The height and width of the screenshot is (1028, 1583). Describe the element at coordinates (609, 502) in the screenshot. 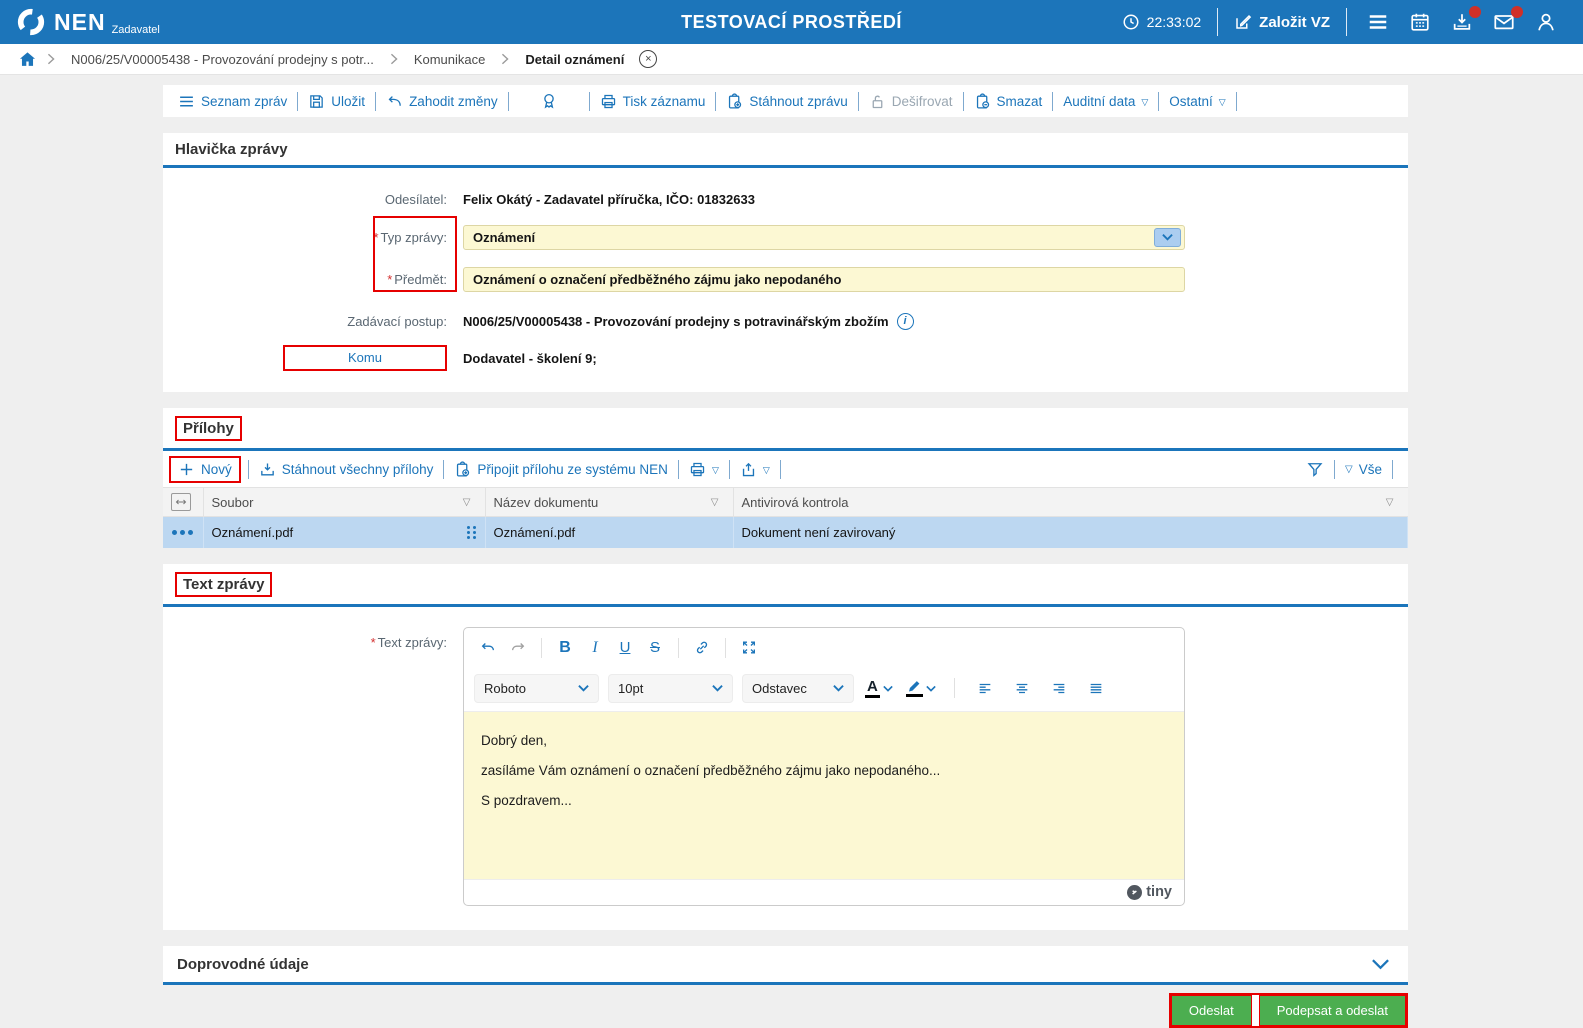

I see `column-header-nazev-dokumentu: Název dokumentu ▽` at that location.